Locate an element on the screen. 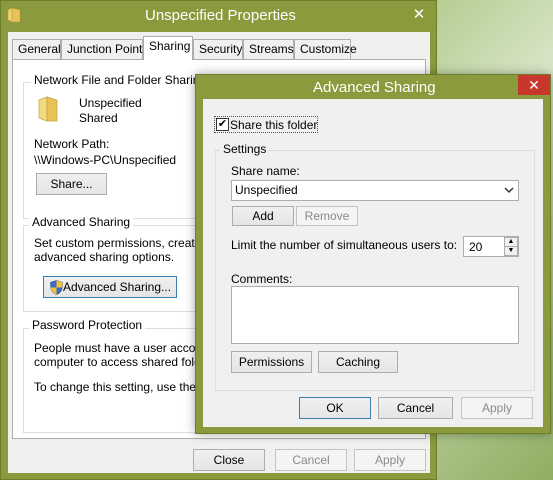 The height and width of the screenshot is (480, 553). share-name-value: Unspecified is located at coordinates (266, 190).